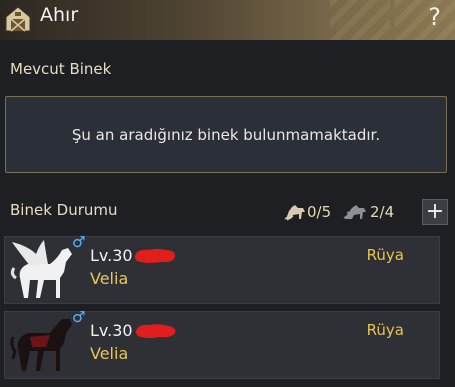  What do you see at coordinates (319, 212) in the screenshot?
I see `land-mount-count: 0/5` at bounding box center [319, 212].